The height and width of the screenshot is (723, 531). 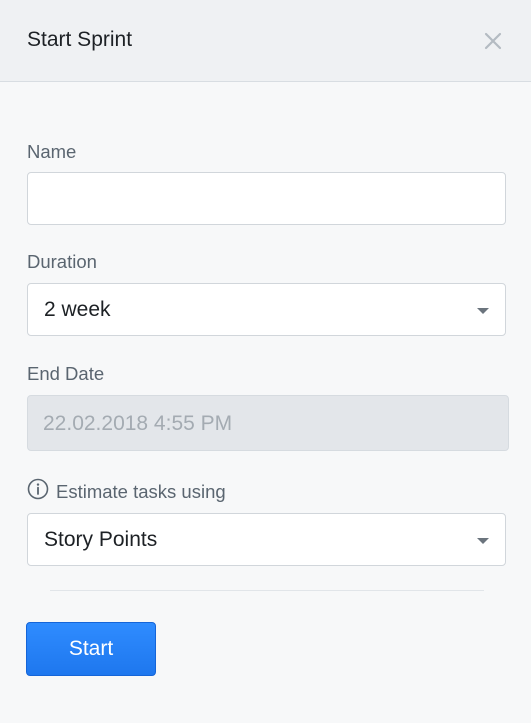 I want to click on info-icon, so click(x=38, y=489).